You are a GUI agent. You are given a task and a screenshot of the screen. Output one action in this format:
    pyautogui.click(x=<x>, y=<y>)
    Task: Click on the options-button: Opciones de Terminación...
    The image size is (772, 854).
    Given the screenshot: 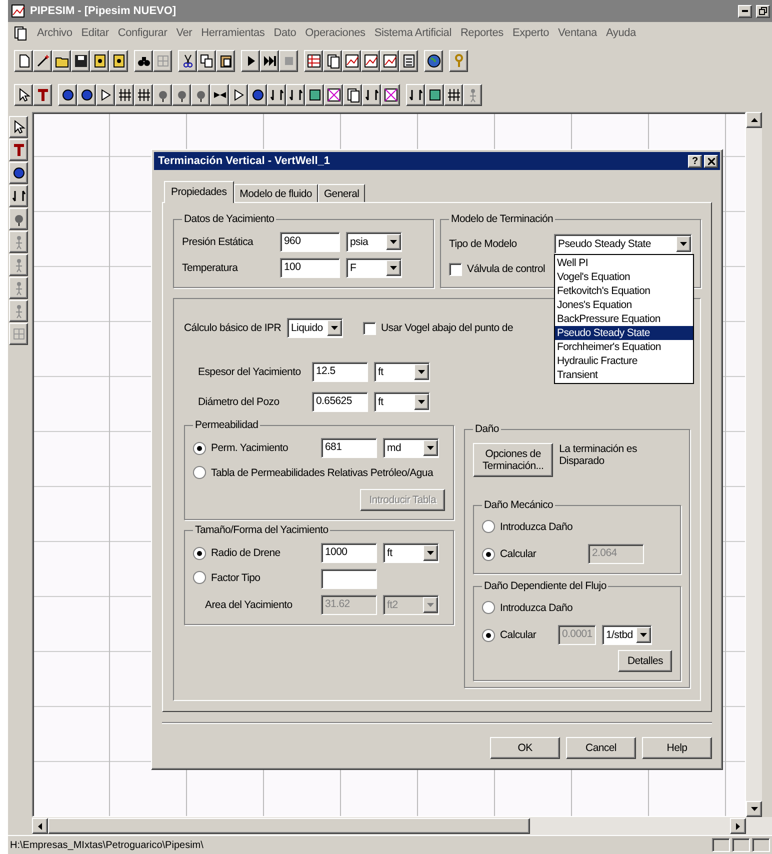 What is the action you would take?
    pyautogui.click(x=513, y=460)
    